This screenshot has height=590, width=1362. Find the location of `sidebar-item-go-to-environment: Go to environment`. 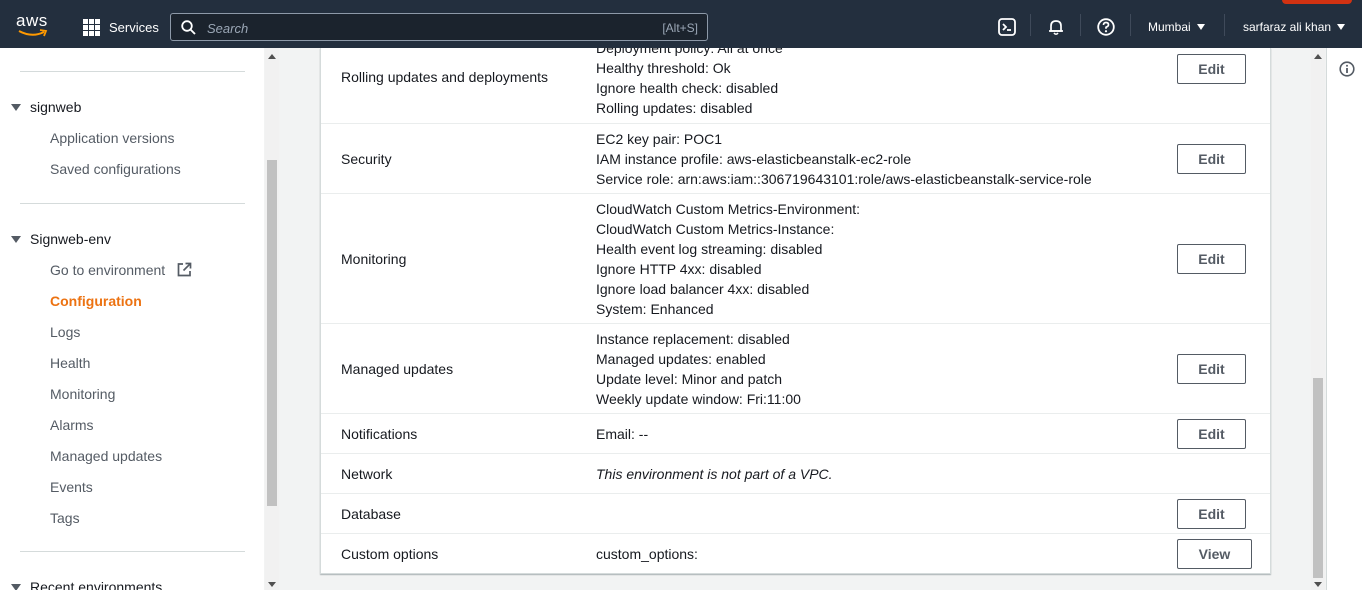

sidebar-item-go-to-environment: Go to environment is located at coordinates (121, 270).